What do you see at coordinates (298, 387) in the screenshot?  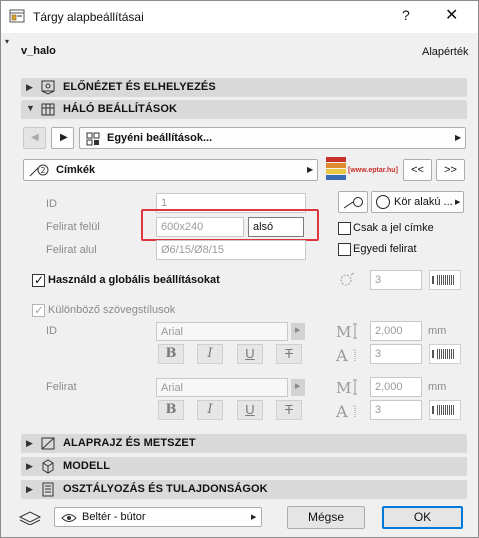 I see `text-font-arrow-button: ▶` at bounding box center [298, 387].